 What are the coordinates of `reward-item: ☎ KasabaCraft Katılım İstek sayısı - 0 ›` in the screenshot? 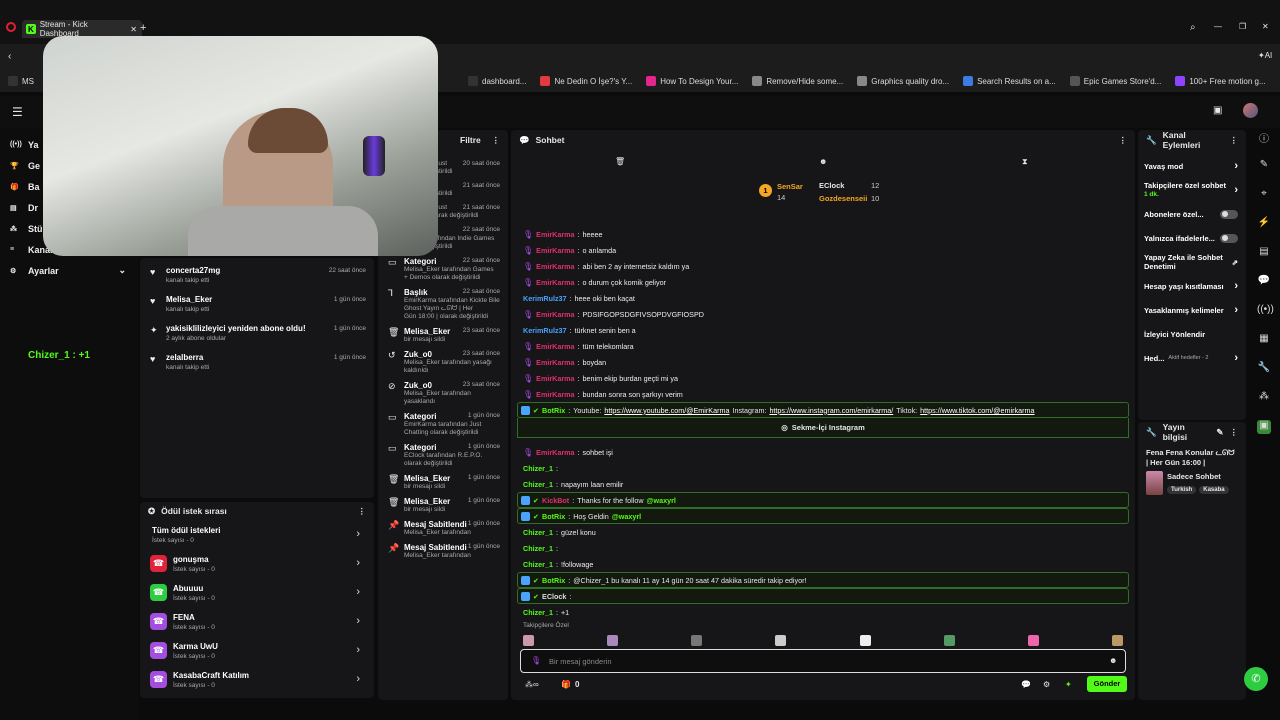 It's located at (257, 679).